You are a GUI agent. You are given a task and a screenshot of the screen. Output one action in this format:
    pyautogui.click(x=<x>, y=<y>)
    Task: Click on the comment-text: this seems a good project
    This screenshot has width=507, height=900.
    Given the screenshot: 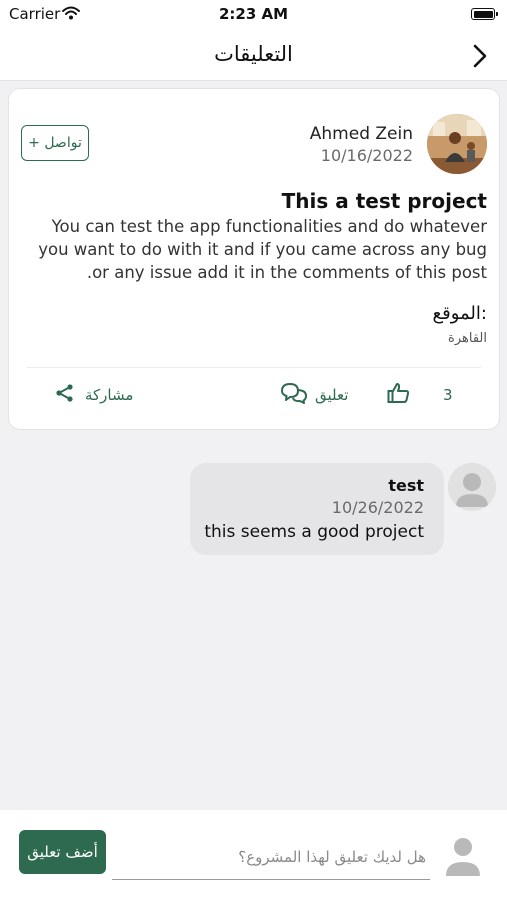 What is the action you would take?
    pyautogui.click(x=314, y=532)
    